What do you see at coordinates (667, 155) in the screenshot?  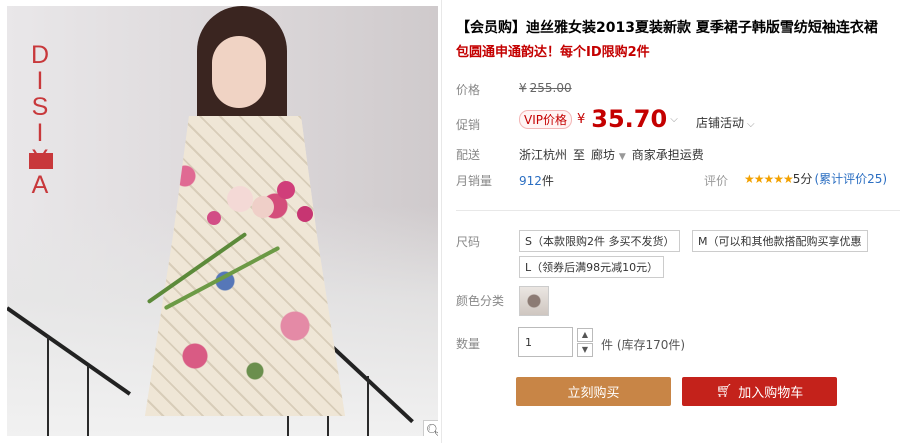 I see `shipping-fee-note: 商家承担运费` at bounding box center [667, 155].